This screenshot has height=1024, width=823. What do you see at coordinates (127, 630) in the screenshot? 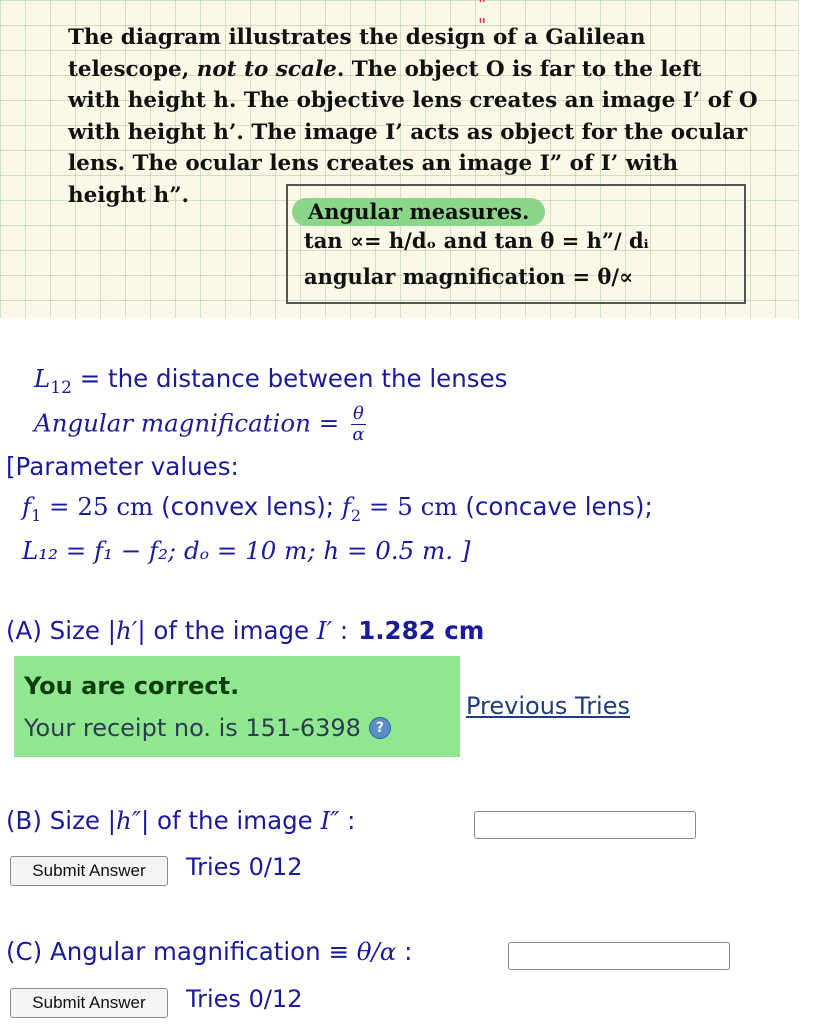
I see `part-a-variable: h′` at bounding box center [127, 630].